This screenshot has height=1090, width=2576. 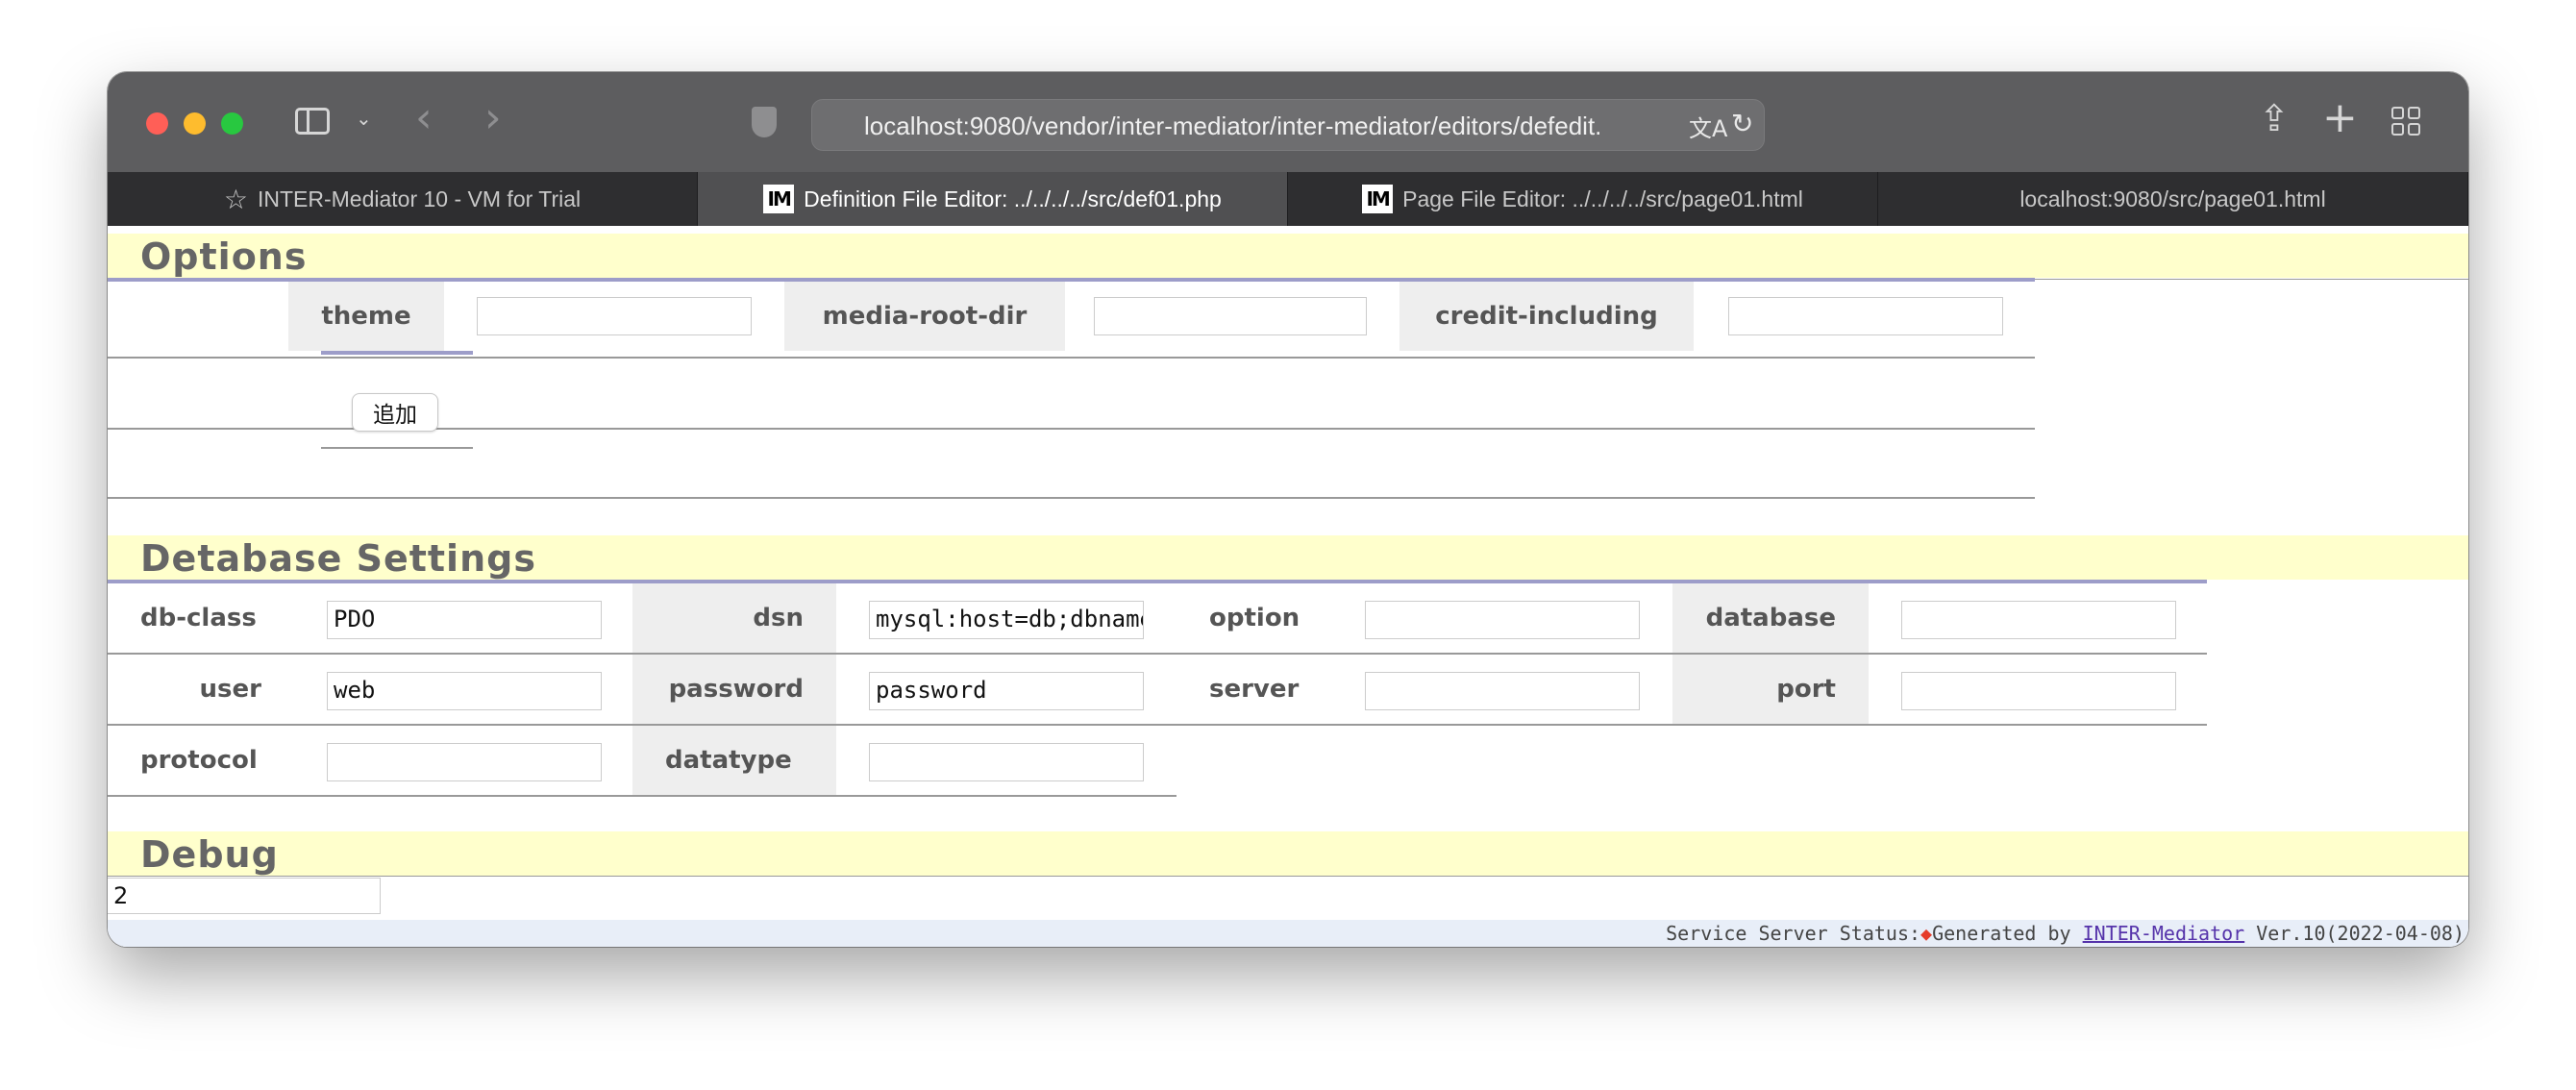 I want to click on chevron-down-icon: ⌄, so click(x=364, y=118).